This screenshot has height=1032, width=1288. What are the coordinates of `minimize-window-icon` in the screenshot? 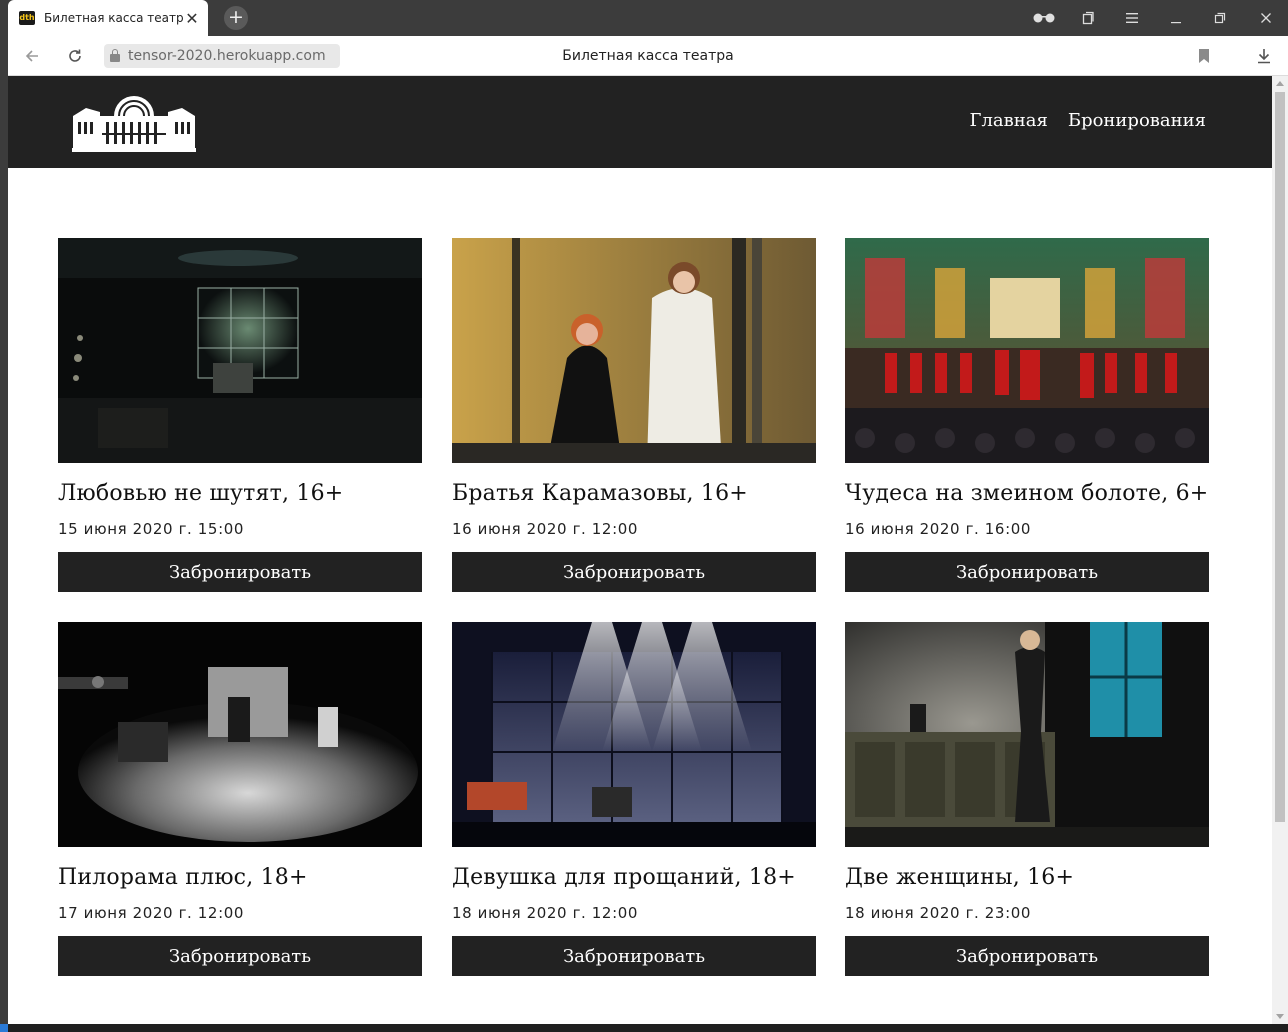 It's located at (1176, 18).